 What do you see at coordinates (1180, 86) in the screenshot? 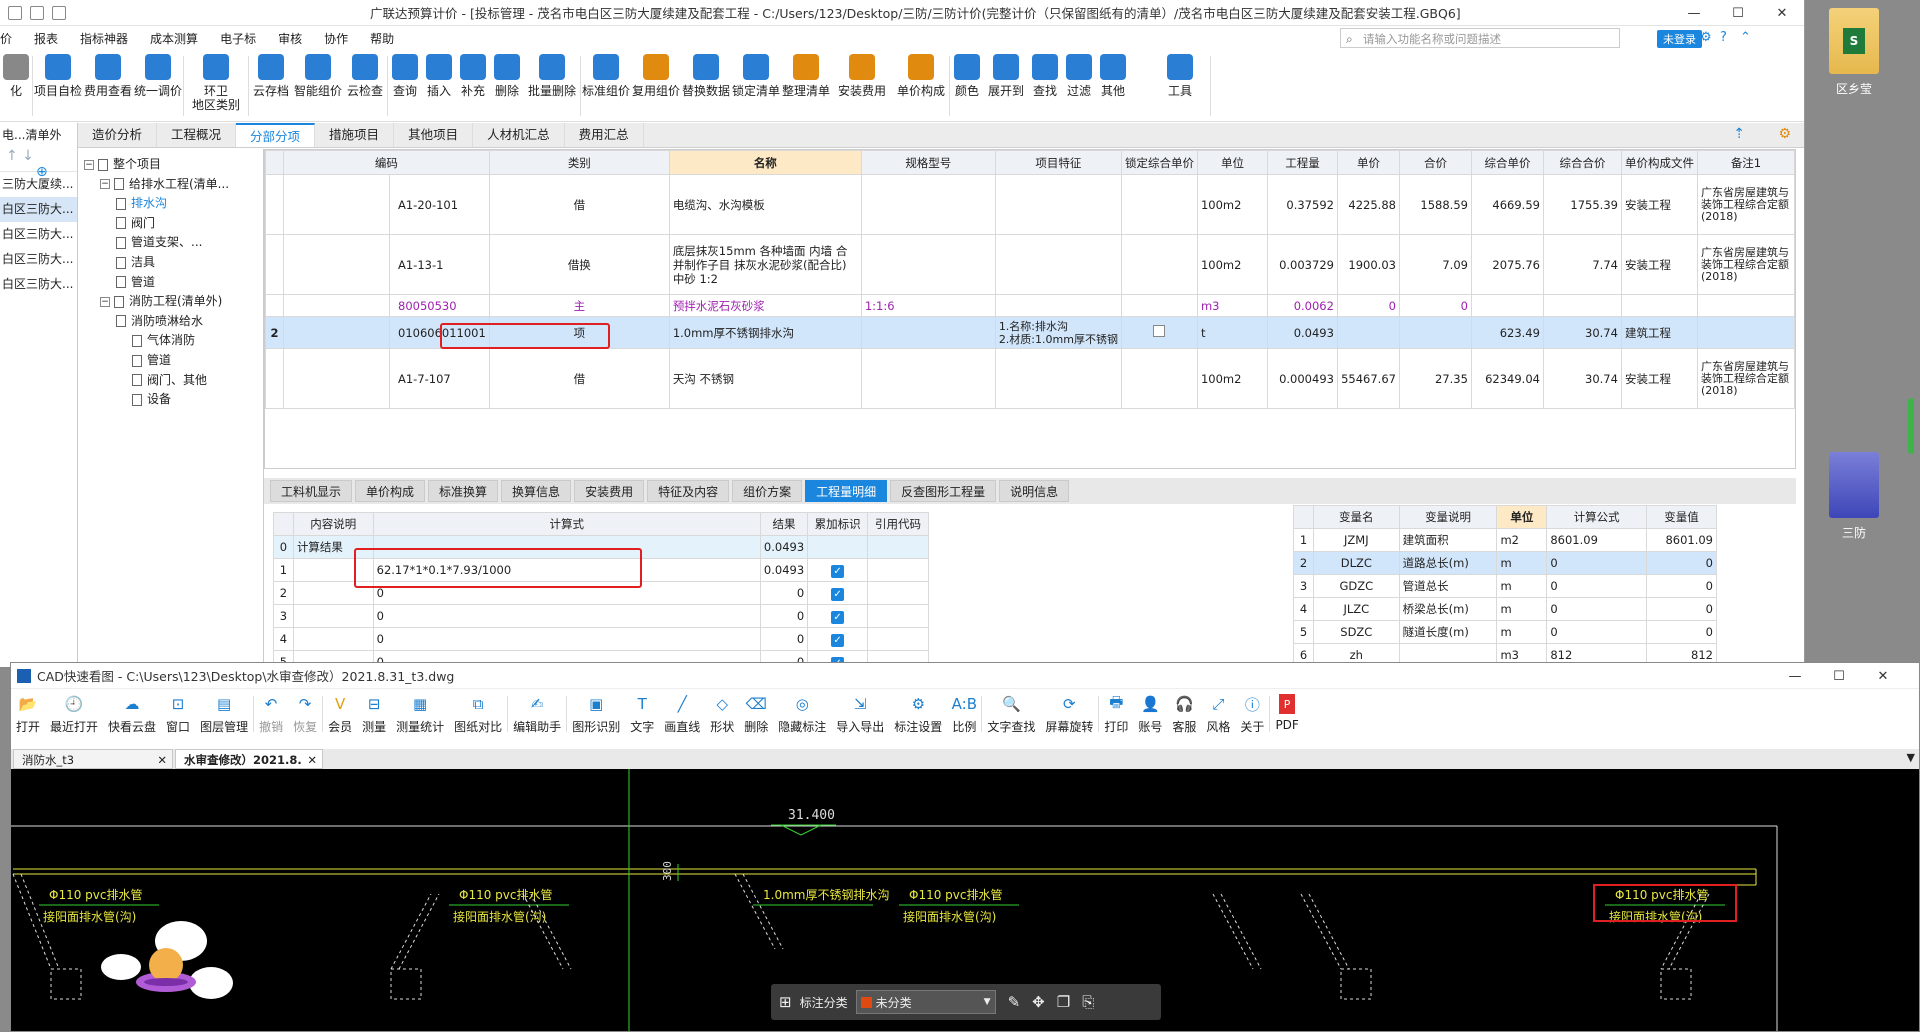
I see `ribbon-button: 工具` at bounding box center [1180, 86].